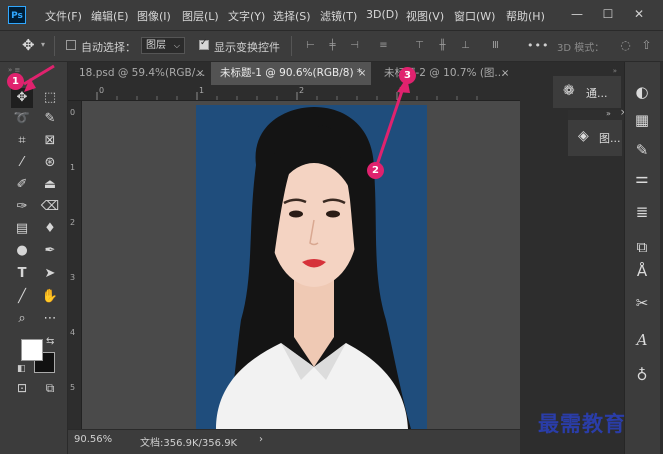 The image size is (663, 454). What do you see at coordinates (216, 116) in the screenshot?
I see `annotation-overlay` at bounding box center [216, 116].